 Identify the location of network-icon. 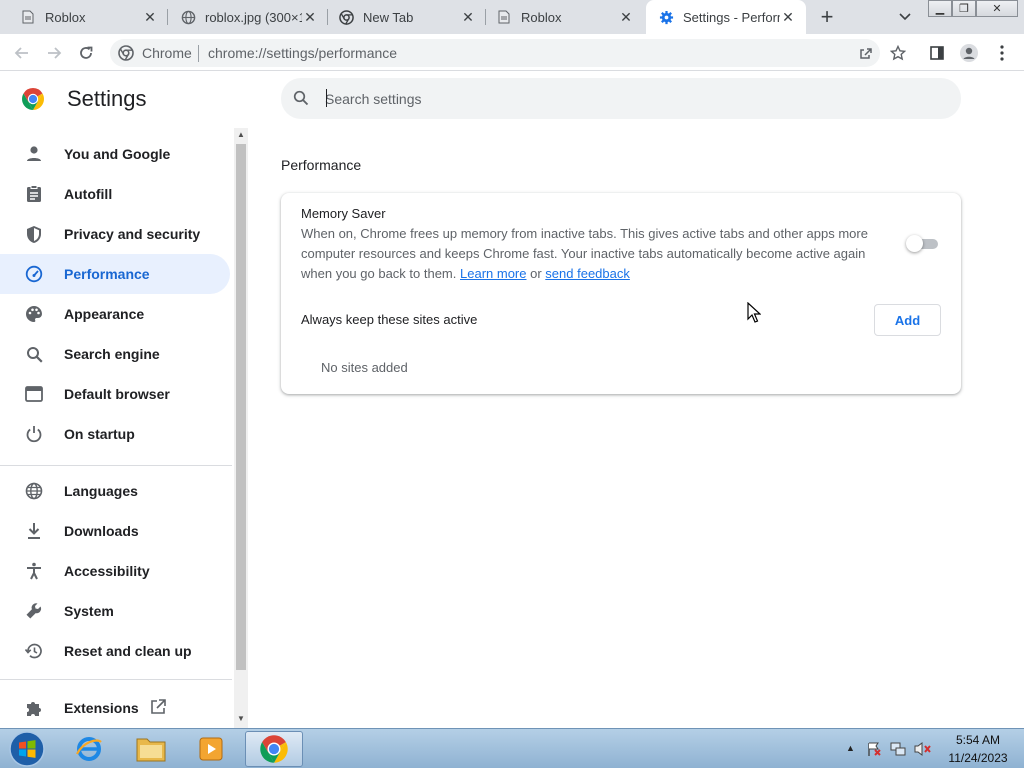
(898, 751).